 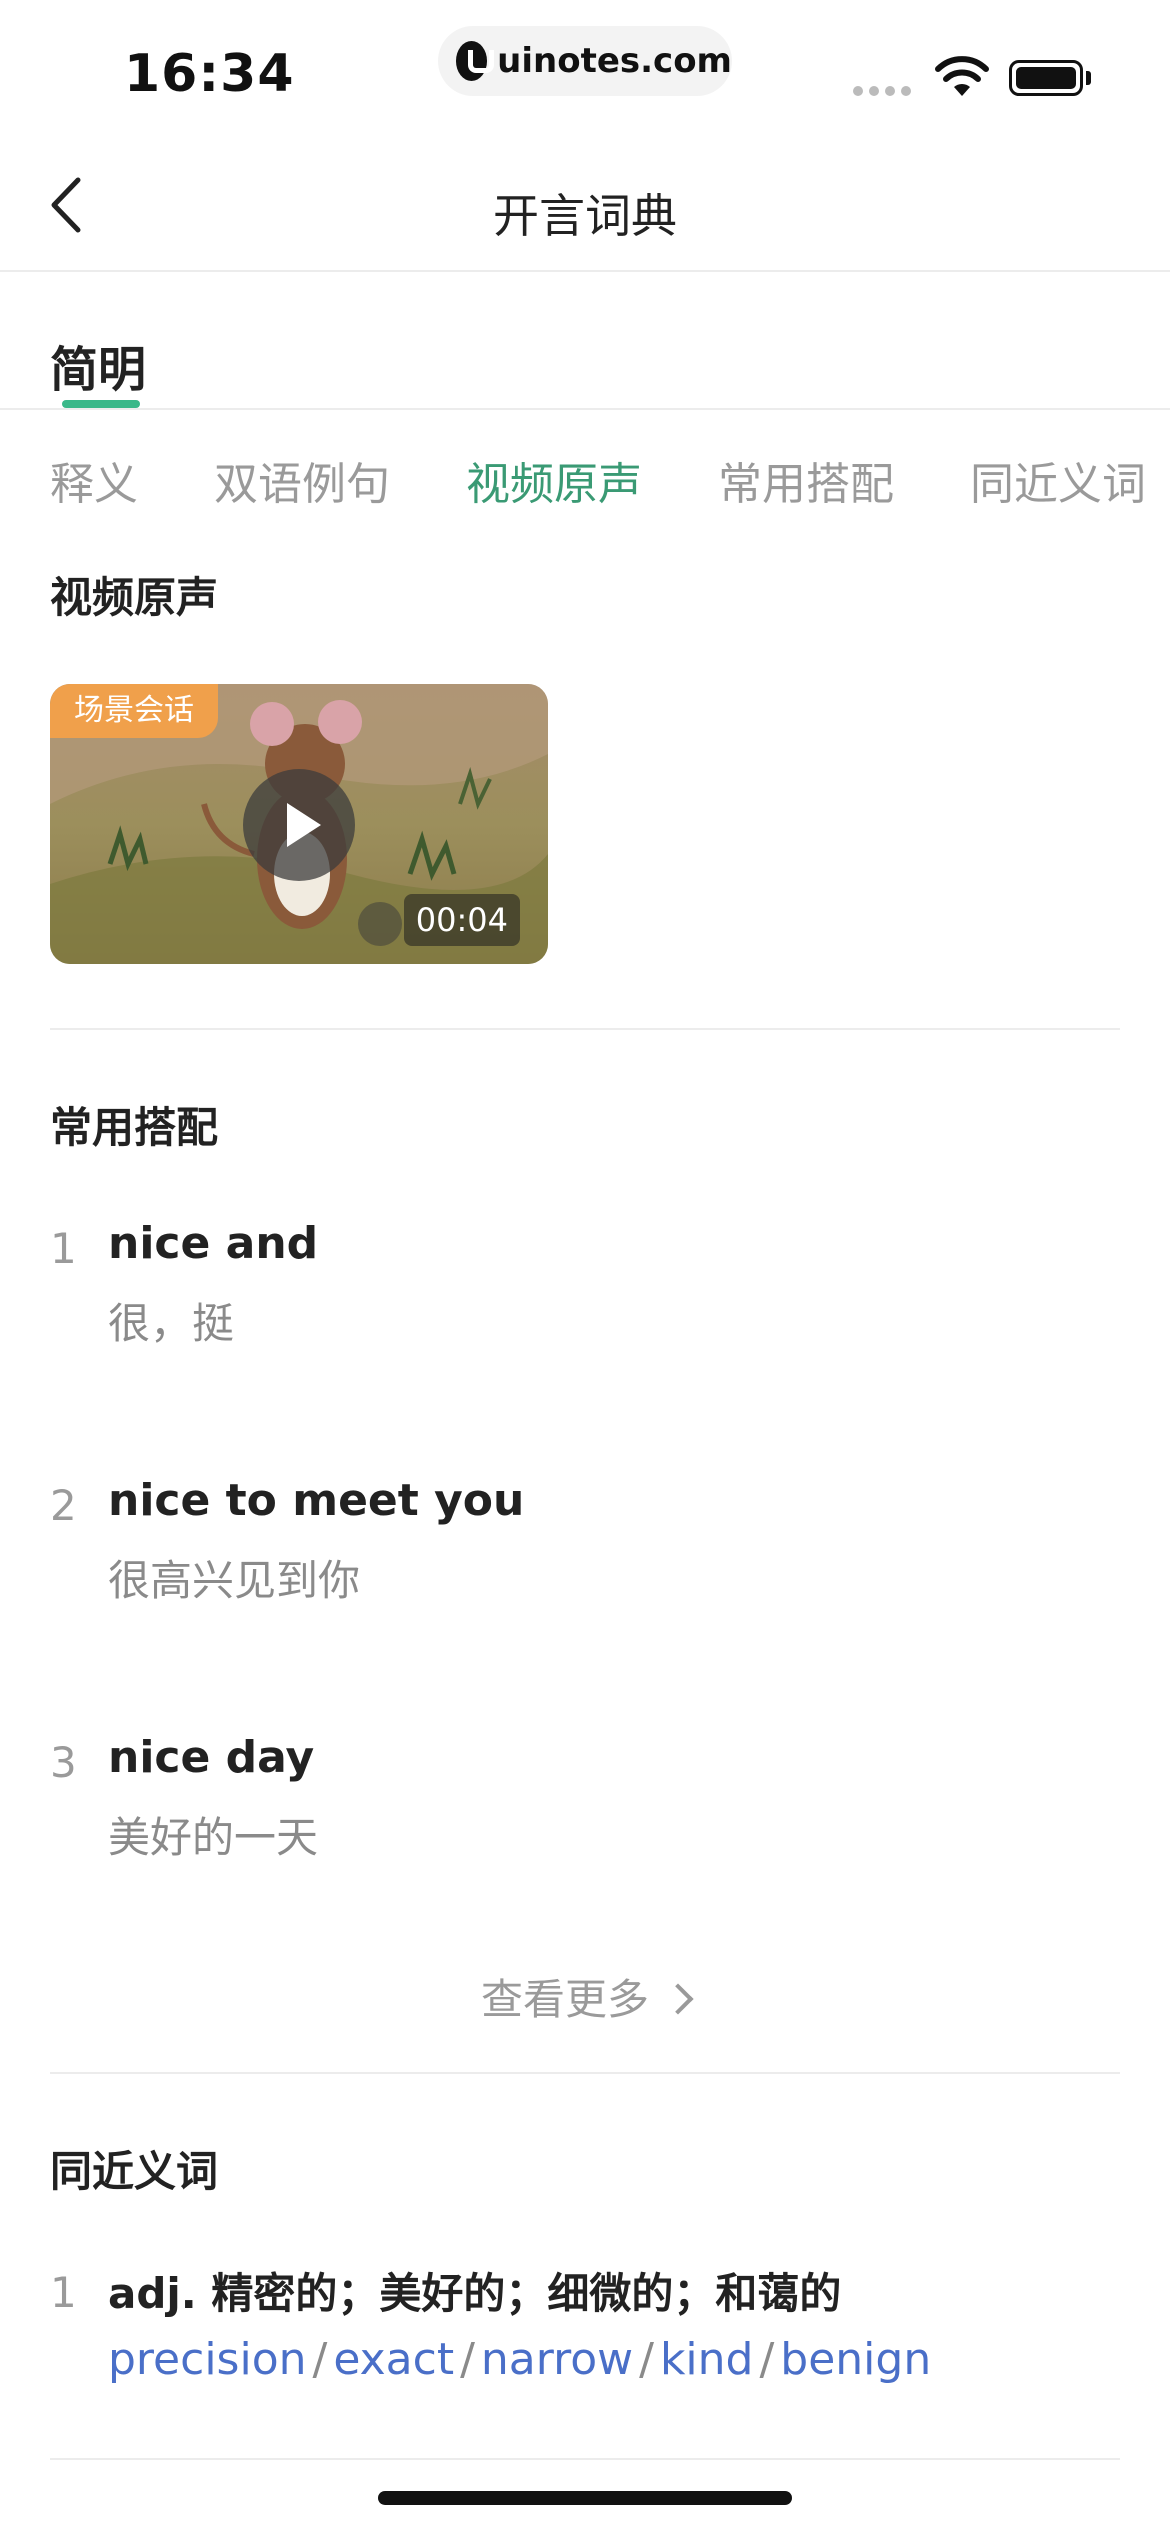 I want to click on collocation-chinese: 很高兴见到你, so click(x=234, y=1580).